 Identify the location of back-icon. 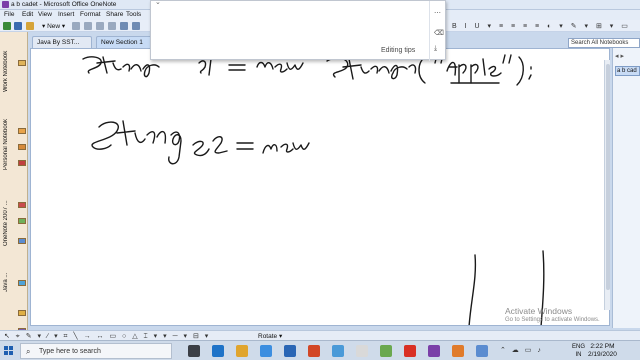
(7, 26).